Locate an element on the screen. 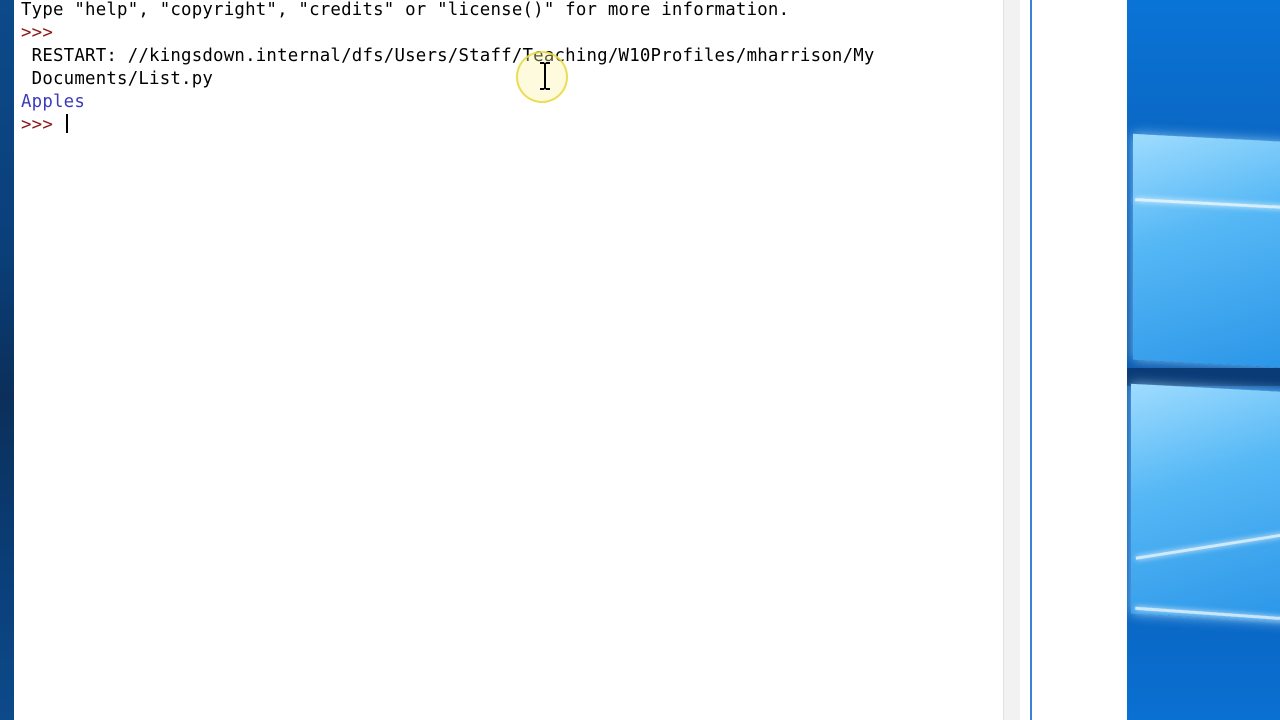 The width and height of the screenshot is (1280, 720). program-output-line: Apples is located at coordinates (53, 102).